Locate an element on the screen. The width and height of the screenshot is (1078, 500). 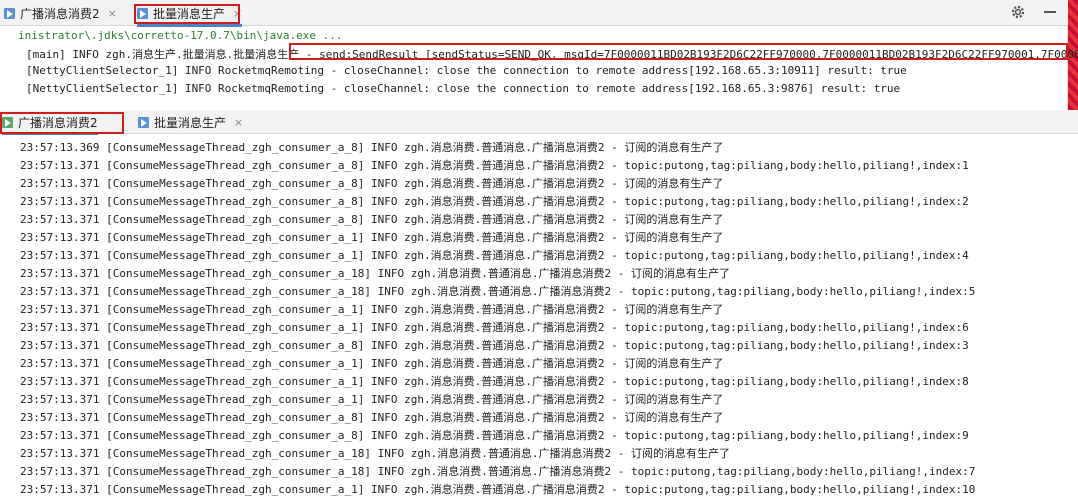
gear-icon is located at coordinates (1018, 12).